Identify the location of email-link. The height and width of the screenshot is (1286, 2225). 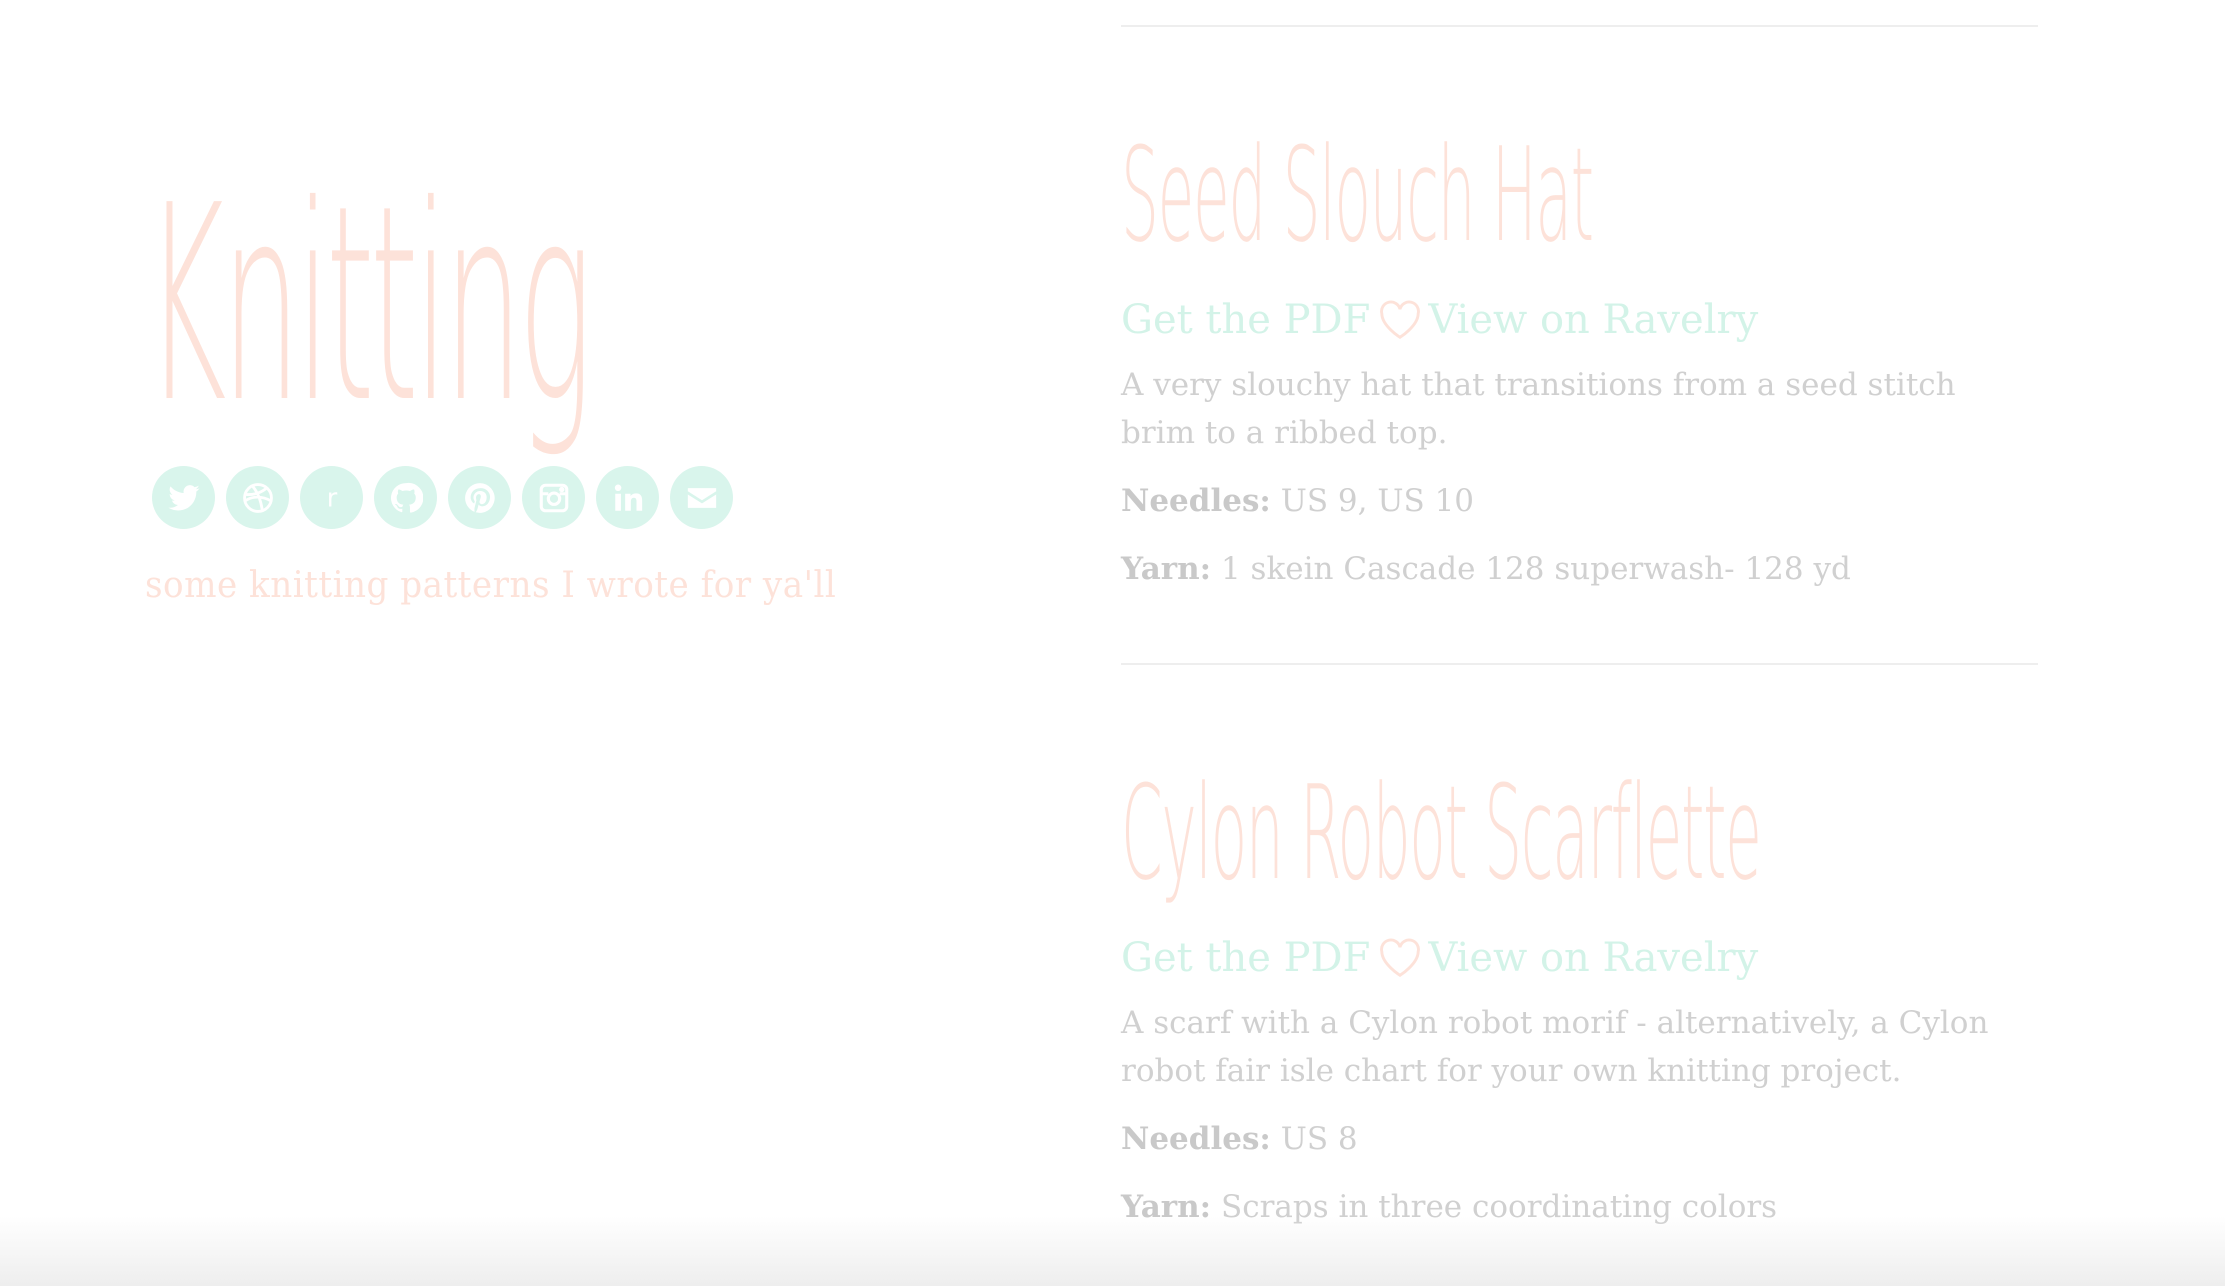
(701, 497).